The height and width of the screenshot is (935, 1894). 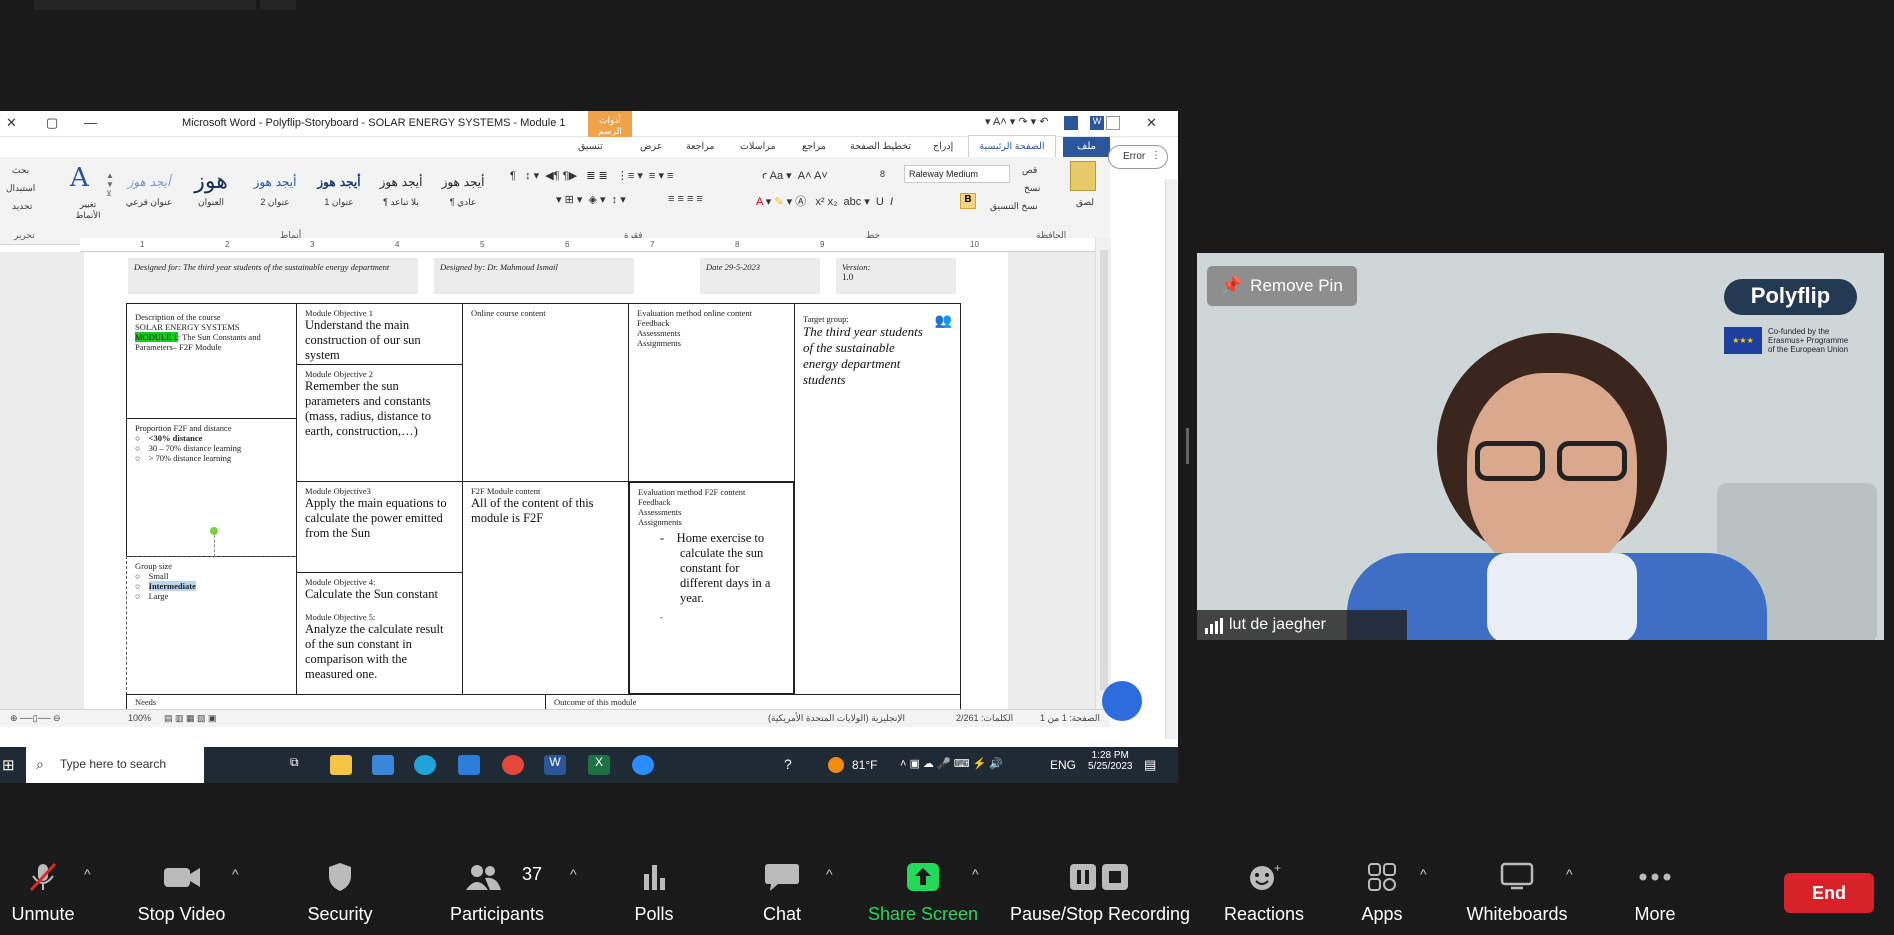 I want to click on language-status: الإنجليزية (الولايات المتحدة الأمريكية), so click(x=836, y=718).